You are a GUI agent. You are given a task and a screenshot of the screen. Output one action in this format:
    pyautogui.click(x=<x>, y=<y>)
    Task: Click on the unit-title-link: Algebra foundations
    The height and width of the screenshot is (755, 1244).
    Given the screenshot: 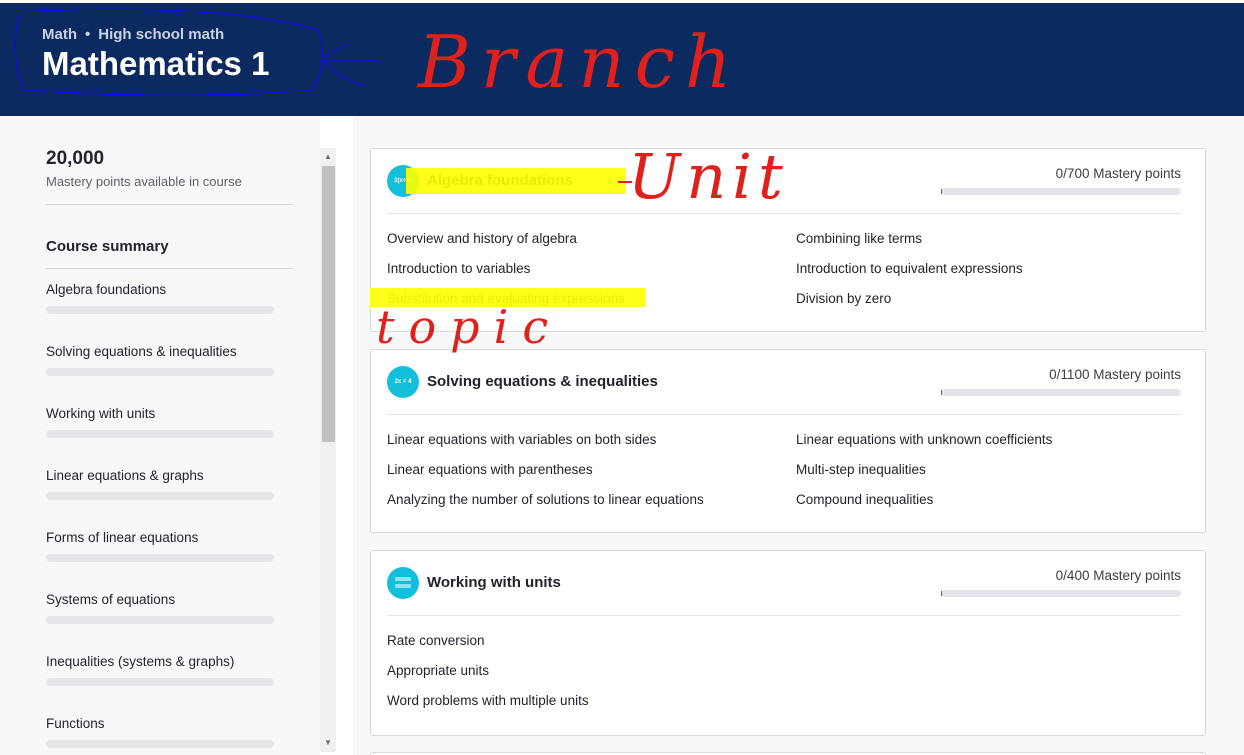 What is the action you would take?
    pyautogui.click(x=500, y=180)
    